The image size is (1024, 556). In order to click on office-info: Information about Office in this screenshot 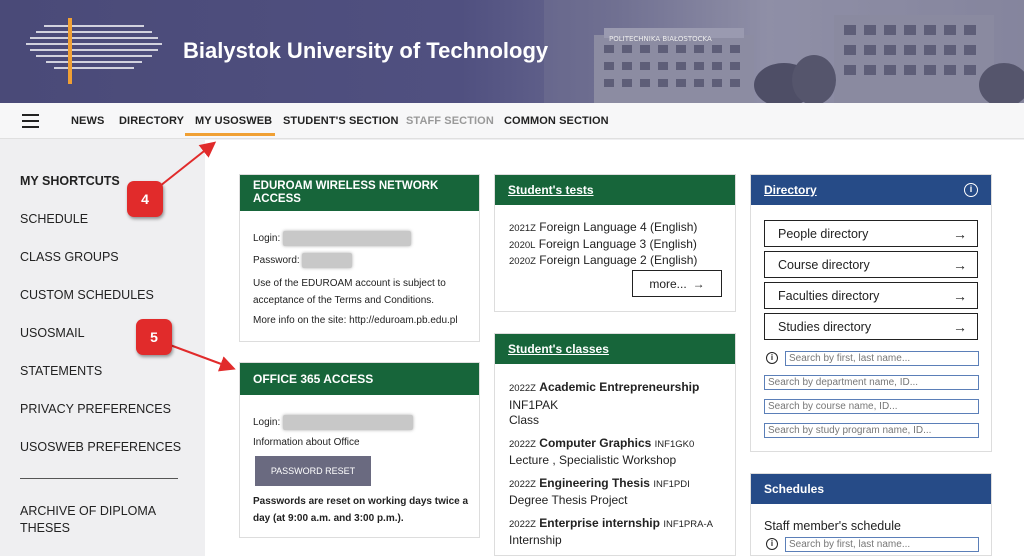, I will do `click(306, 442)`.